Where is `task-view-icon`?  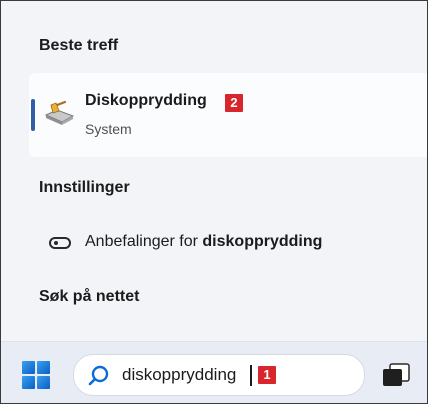 task-view-icon is located at coordinates (396, 375).